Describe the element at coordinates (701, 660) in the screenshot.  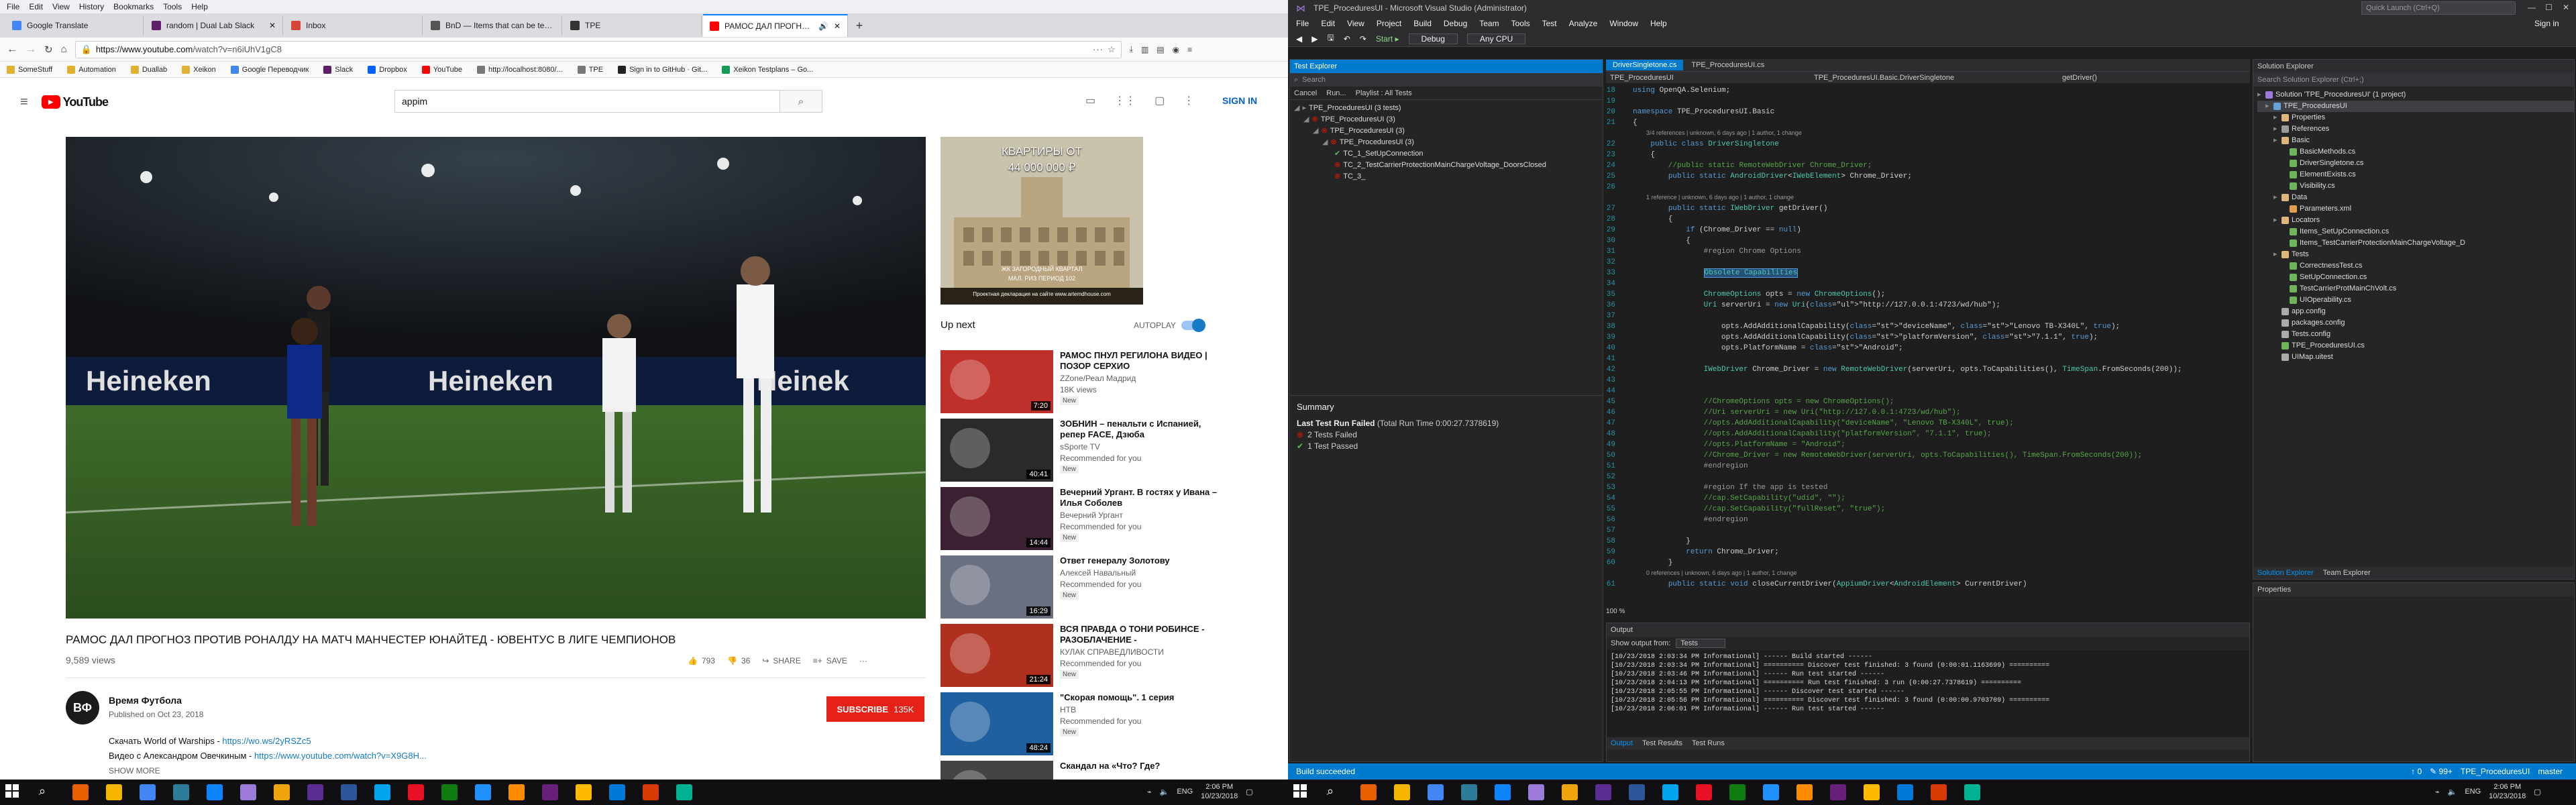
I see `like-button: 👍 793` at that location.